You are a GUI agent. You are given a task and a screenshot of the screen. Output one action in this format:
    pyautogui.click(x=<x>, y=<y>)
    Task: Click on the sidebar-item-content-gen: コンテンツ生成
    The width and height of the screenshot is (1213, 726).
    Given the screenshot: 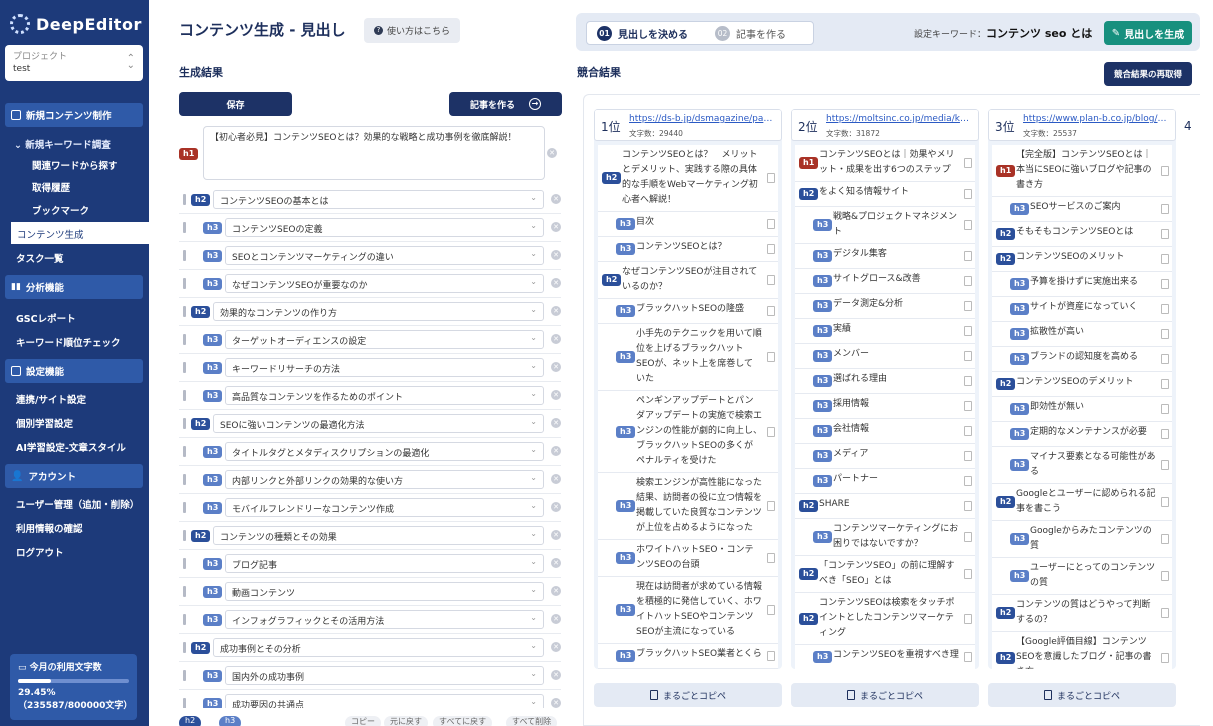 What is the action you would take?
    pyautogui.click(x=80, y=233)
    